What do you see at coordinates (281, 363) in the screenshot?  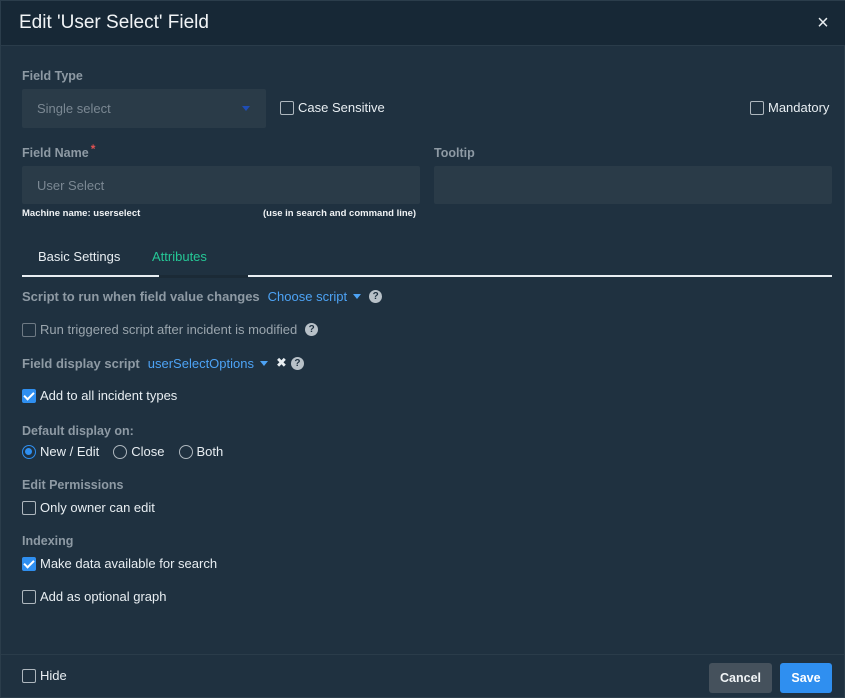 I see `clear-icon: ✖` at bounding box center [281, 363].